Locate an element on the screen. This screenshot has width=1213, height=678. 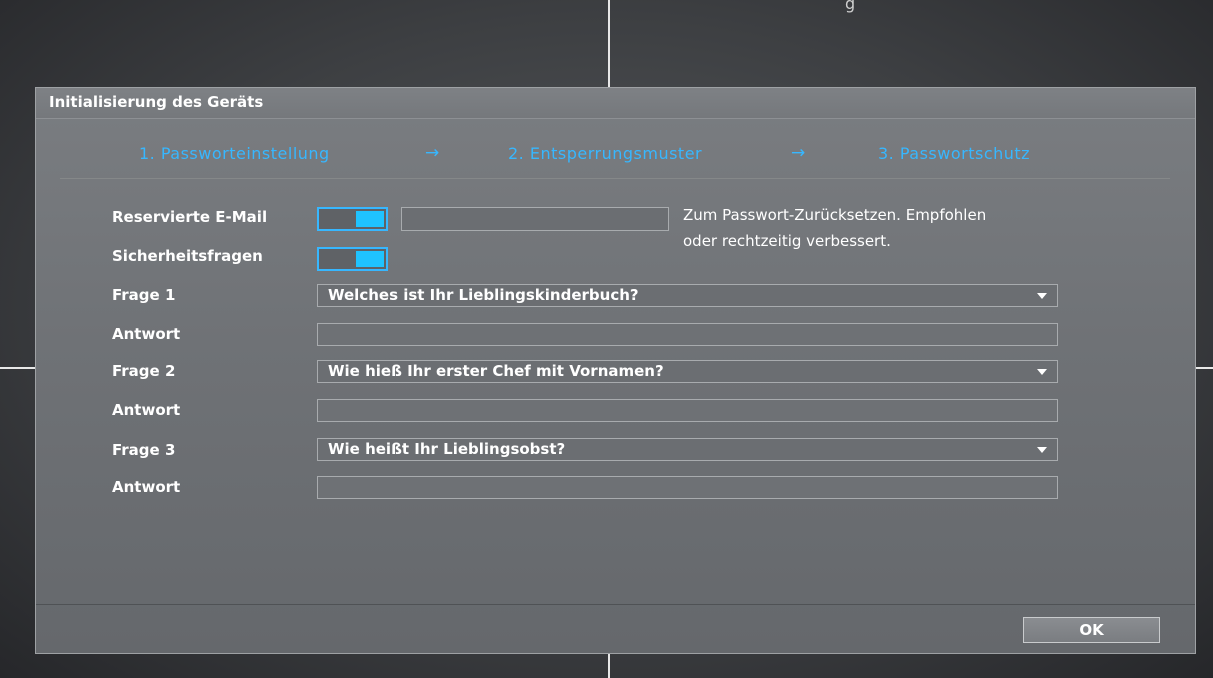
answer-2-input is located at coordinates (687, 410).